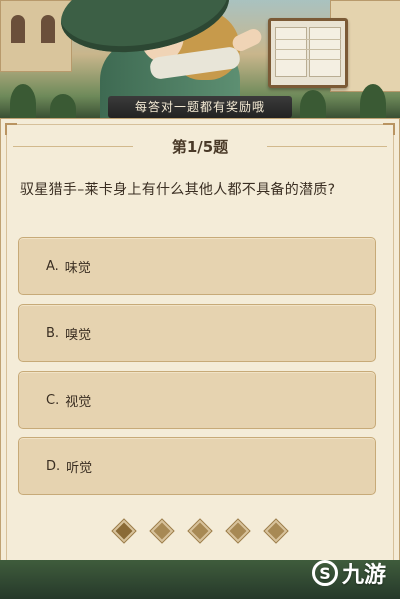 This screenshot has width=400, height=599. I want to click on option-key: A., so click(52, 266).